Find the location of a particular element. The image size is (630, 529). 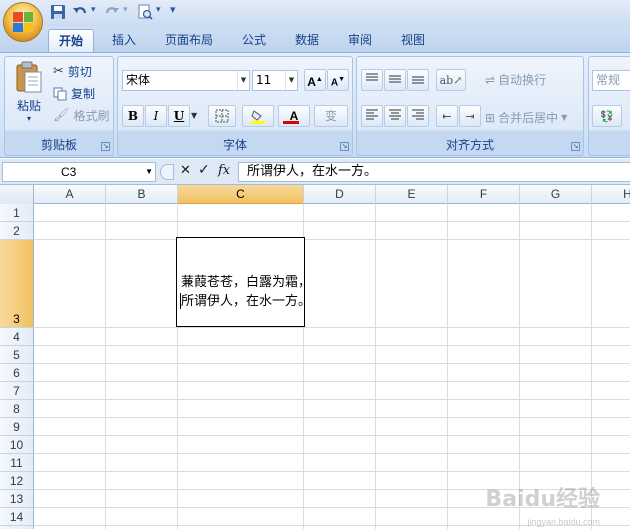

number-format-select: 常规 is located at coordinates (611, 80).